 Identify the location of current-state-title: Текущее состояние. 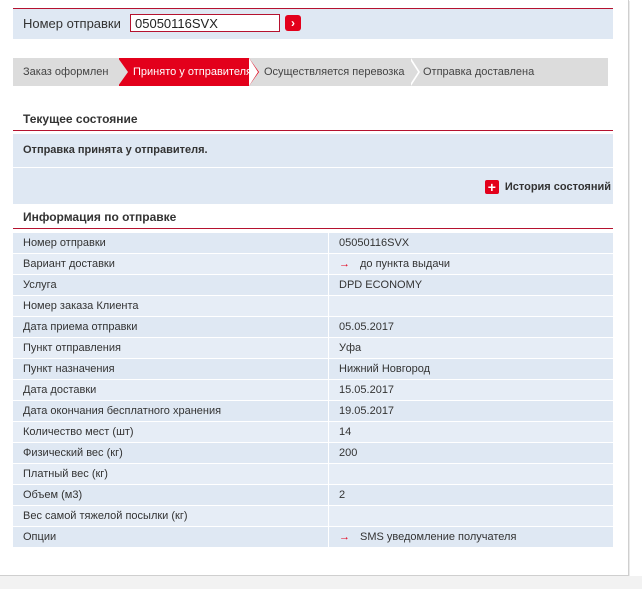
(313, 119).